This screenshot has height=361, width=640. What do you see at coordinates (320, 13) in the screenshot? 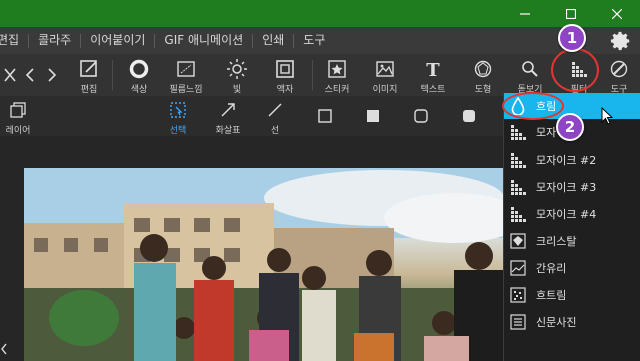
I see `title-bar` at bounding box center [320, 13].